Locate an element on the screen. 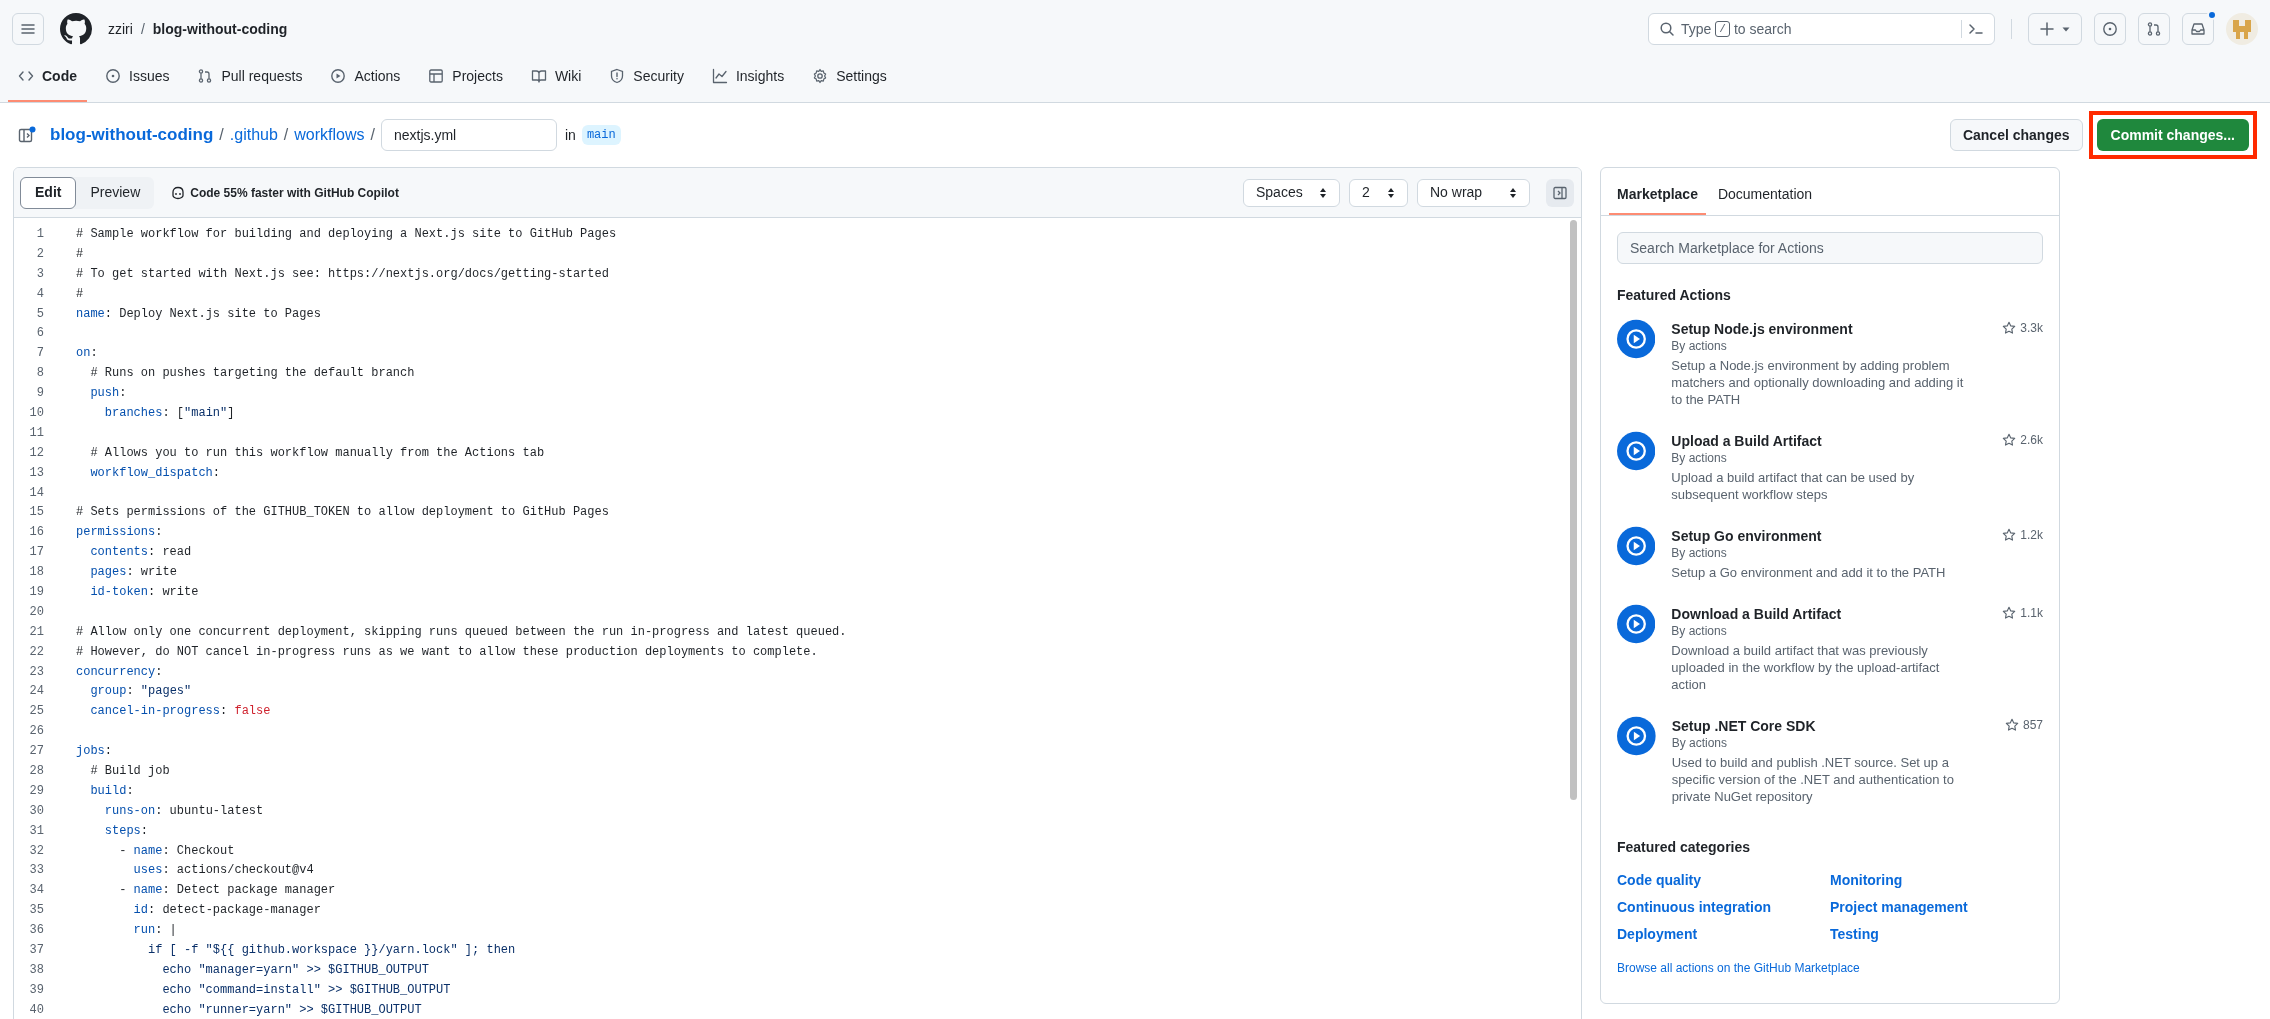 The height and width of the screenshot is (1019, 2270). line-number: 40 is located at coordinates (36, 1010).